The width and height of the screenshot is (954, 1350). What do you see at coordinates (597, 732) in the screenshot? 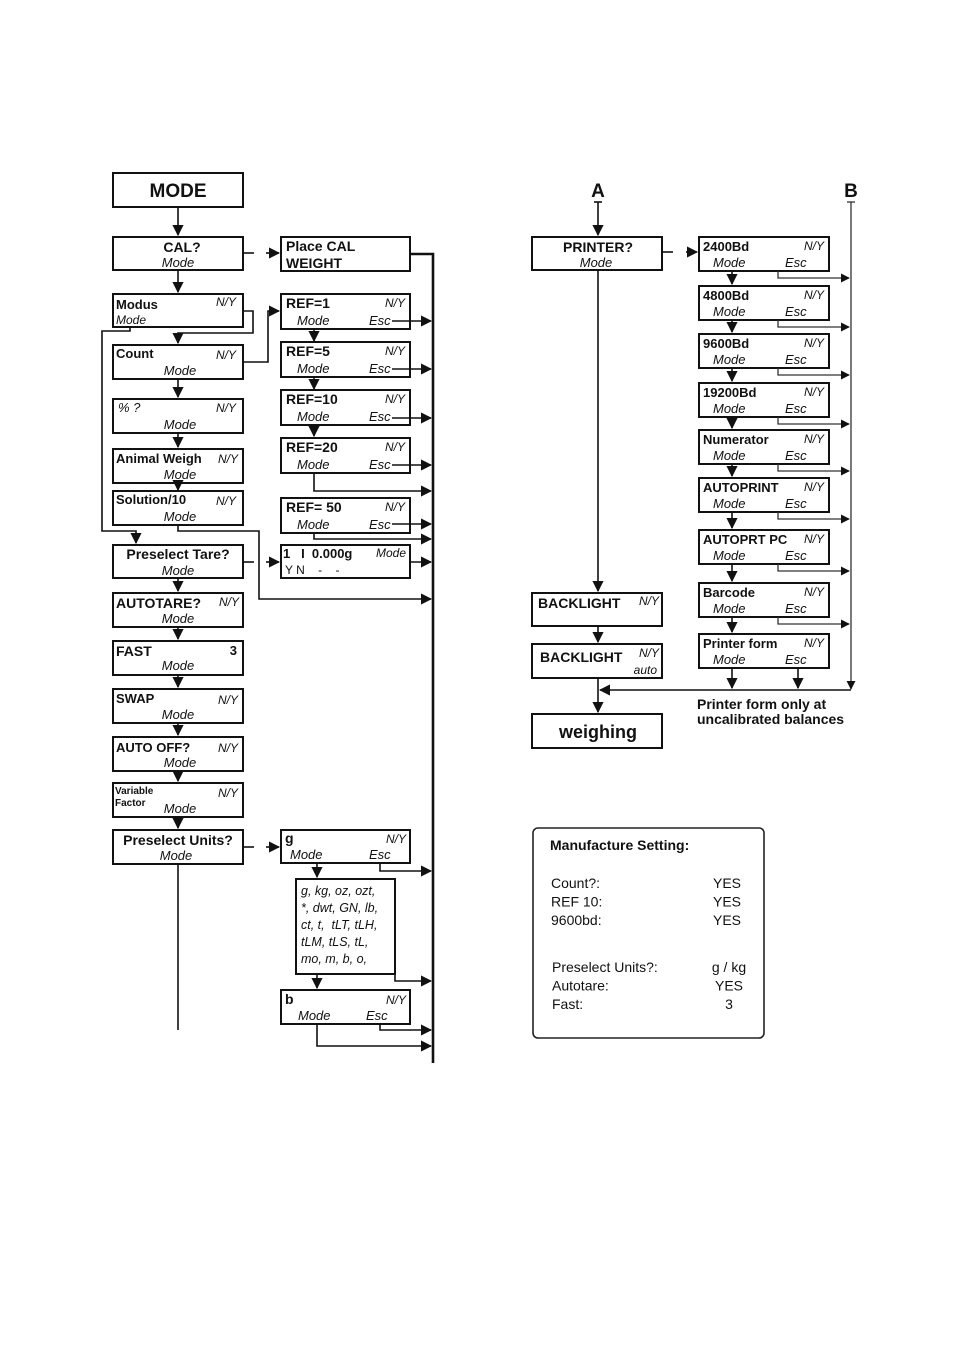
I see `svg-text: weighing` at bounding box center [597, 732].